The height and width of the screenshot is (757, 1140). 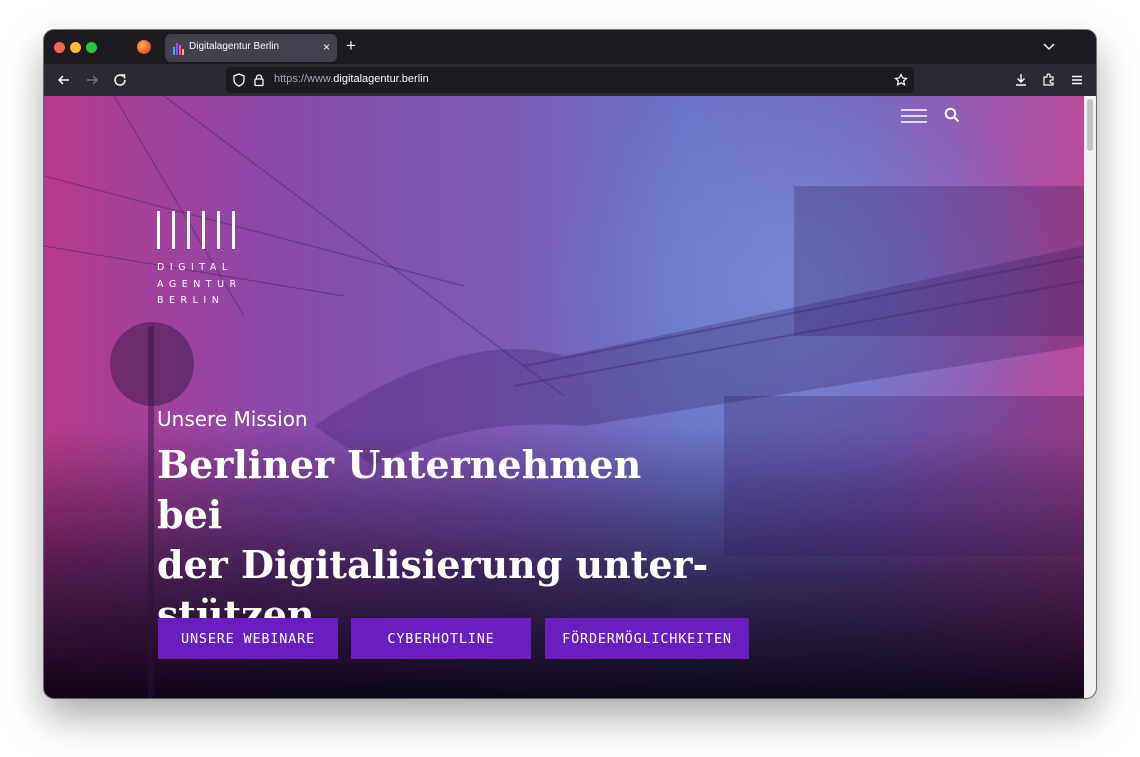 What do you see at coordinates (195, 267) in the screenshot?
I see `logo-text-line: DIGITAL` at bounding box center [195, 267].